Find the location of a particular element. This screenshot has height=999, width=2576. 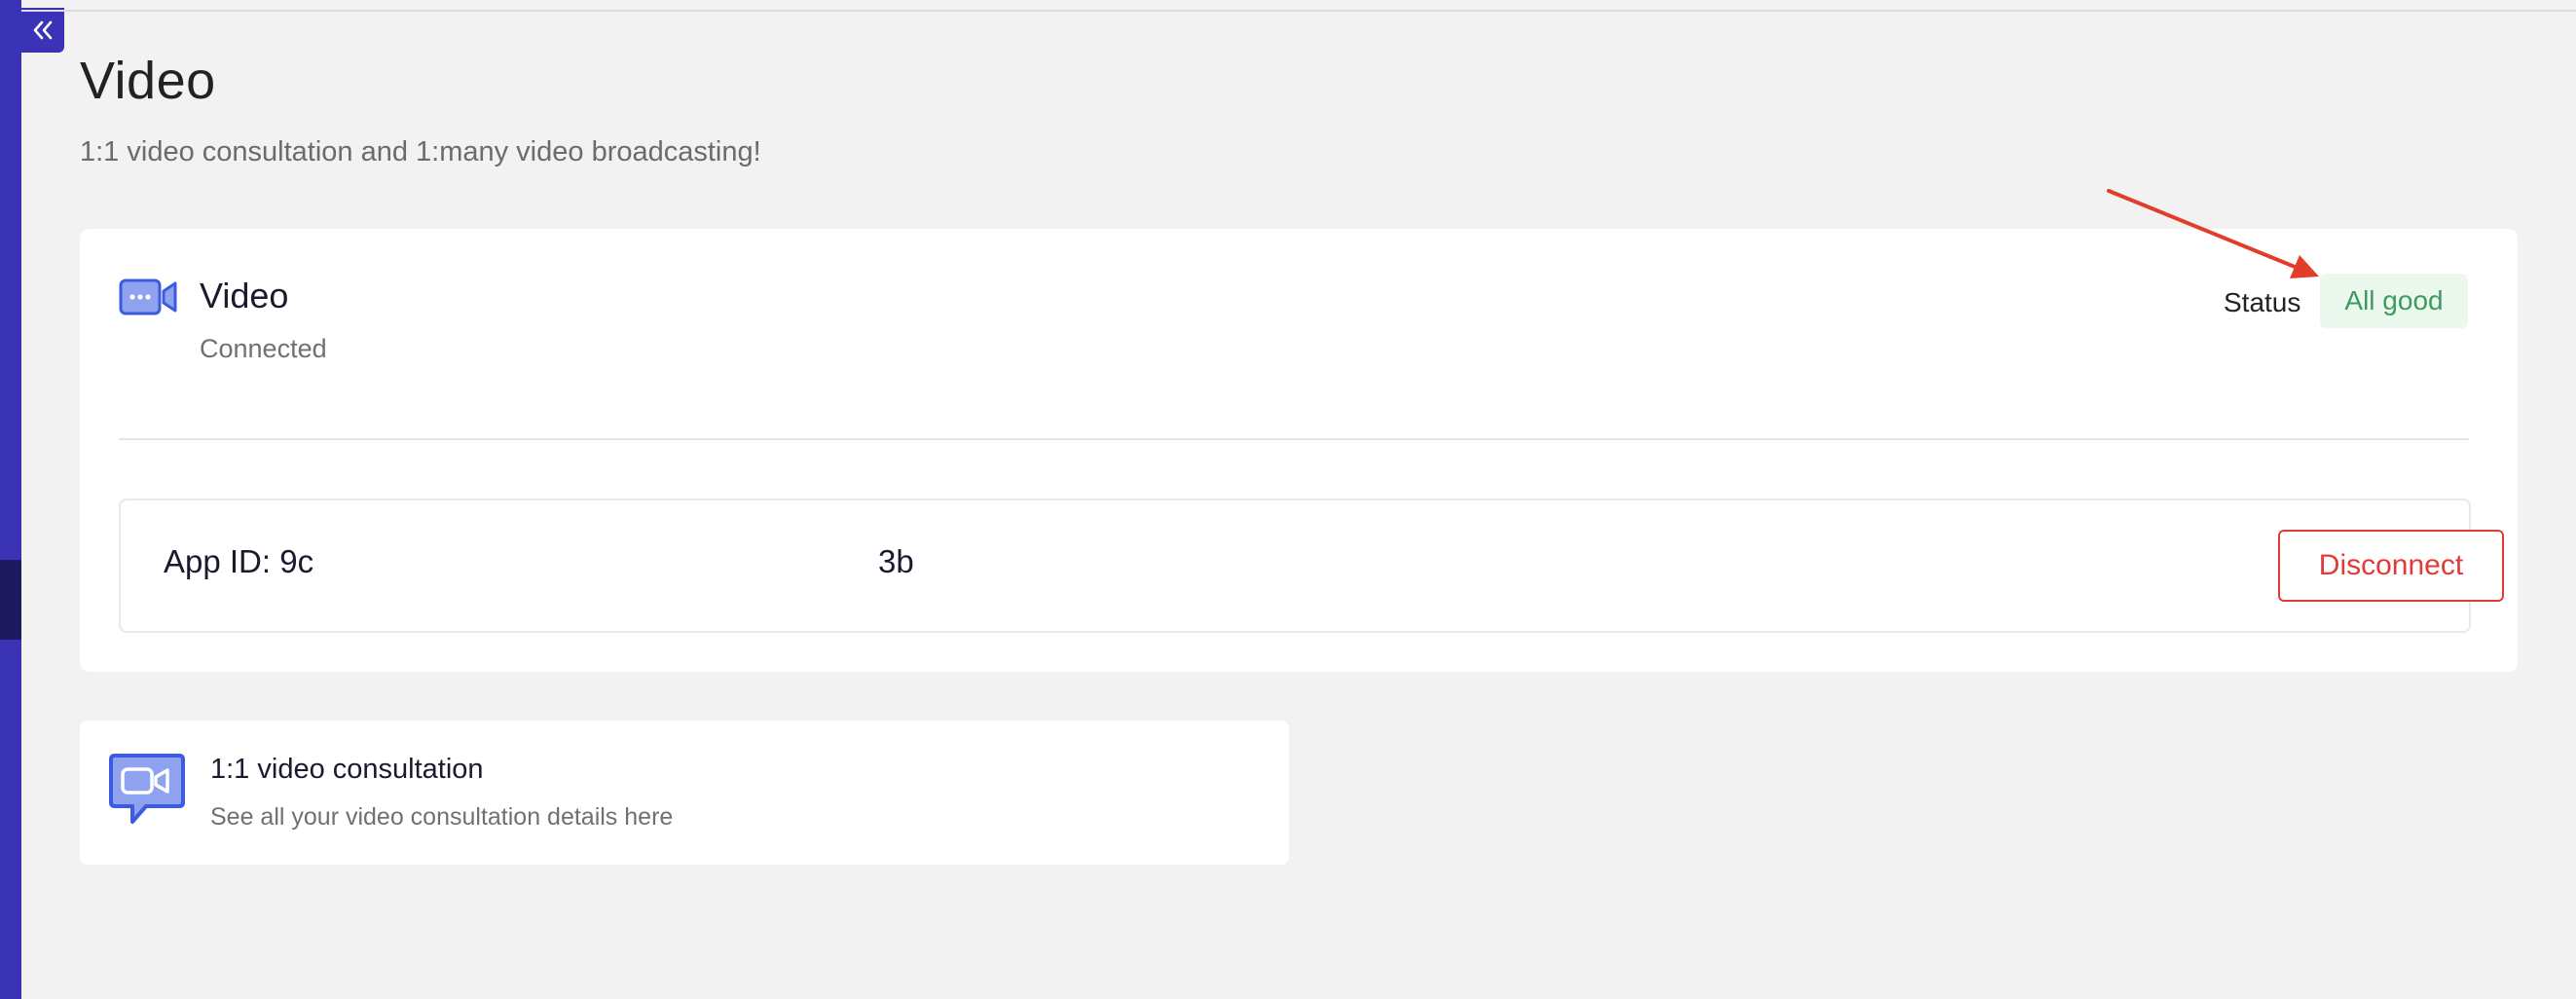

consultation-title: 1:1 video consultation is located at coordinates (347, 769).